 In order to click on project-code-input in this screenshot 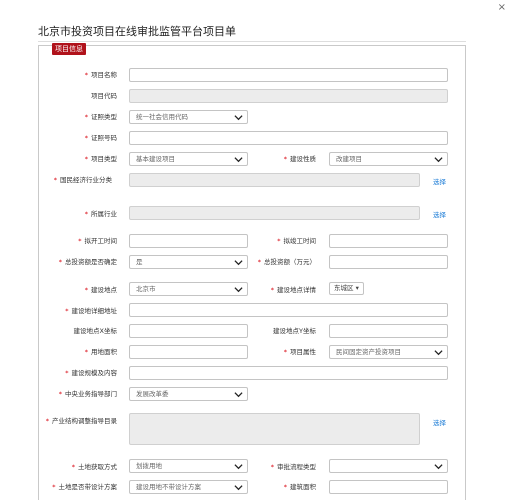, I will do `click(288, 96)`.